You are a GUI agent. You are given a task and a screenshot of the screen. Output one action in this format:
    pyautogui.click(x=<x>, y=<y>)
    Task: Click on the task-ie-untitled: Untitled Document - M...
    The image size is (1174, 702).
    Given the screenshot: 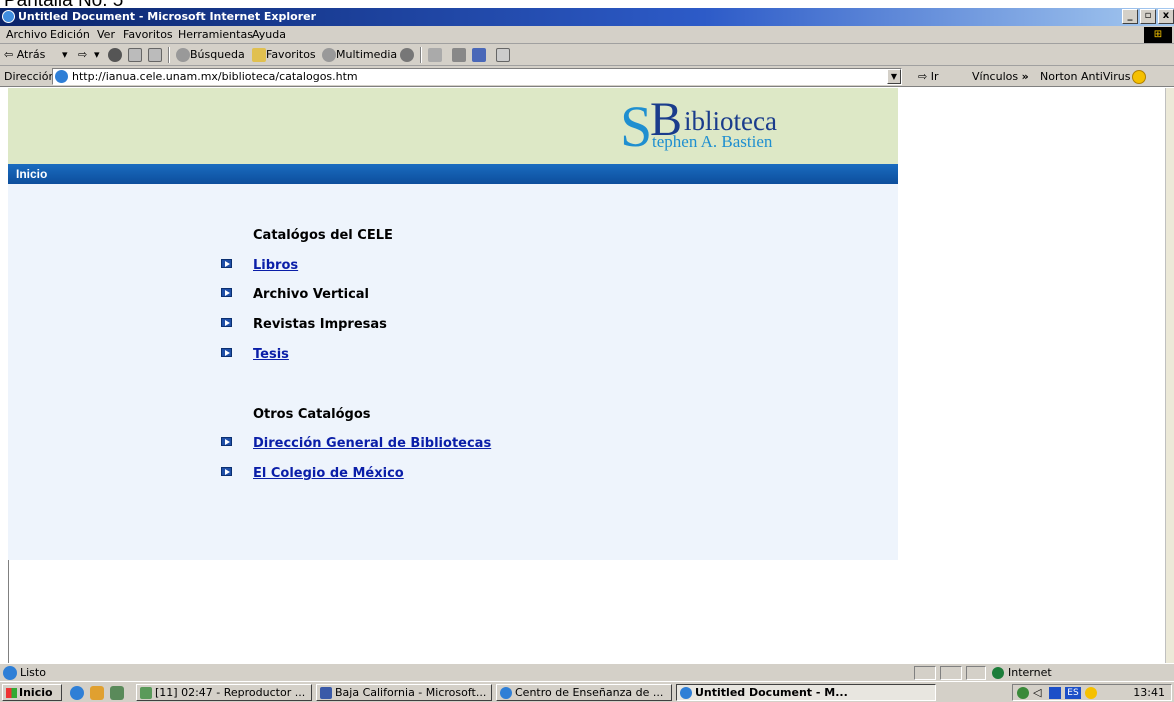 What is the action you would take?
    pyautogui.click(x=806, y=692)
    